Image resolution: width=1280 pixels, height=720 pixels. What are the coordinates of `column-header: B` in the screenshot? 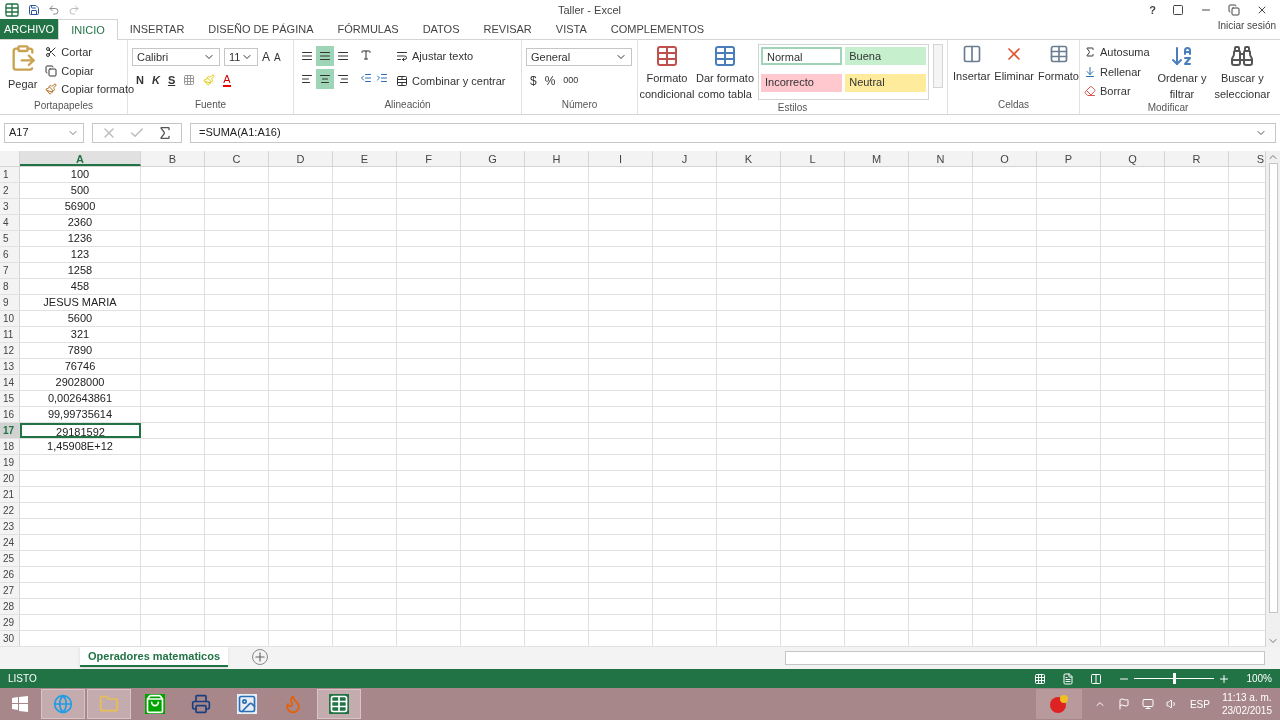 It's located at (173, 158).